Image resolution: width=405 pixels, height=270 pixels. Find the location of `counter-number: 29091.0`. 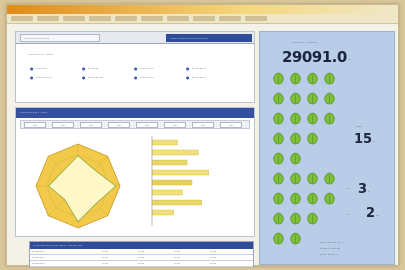

counter-number: 29091.0 is located at coordinates (314, 57).